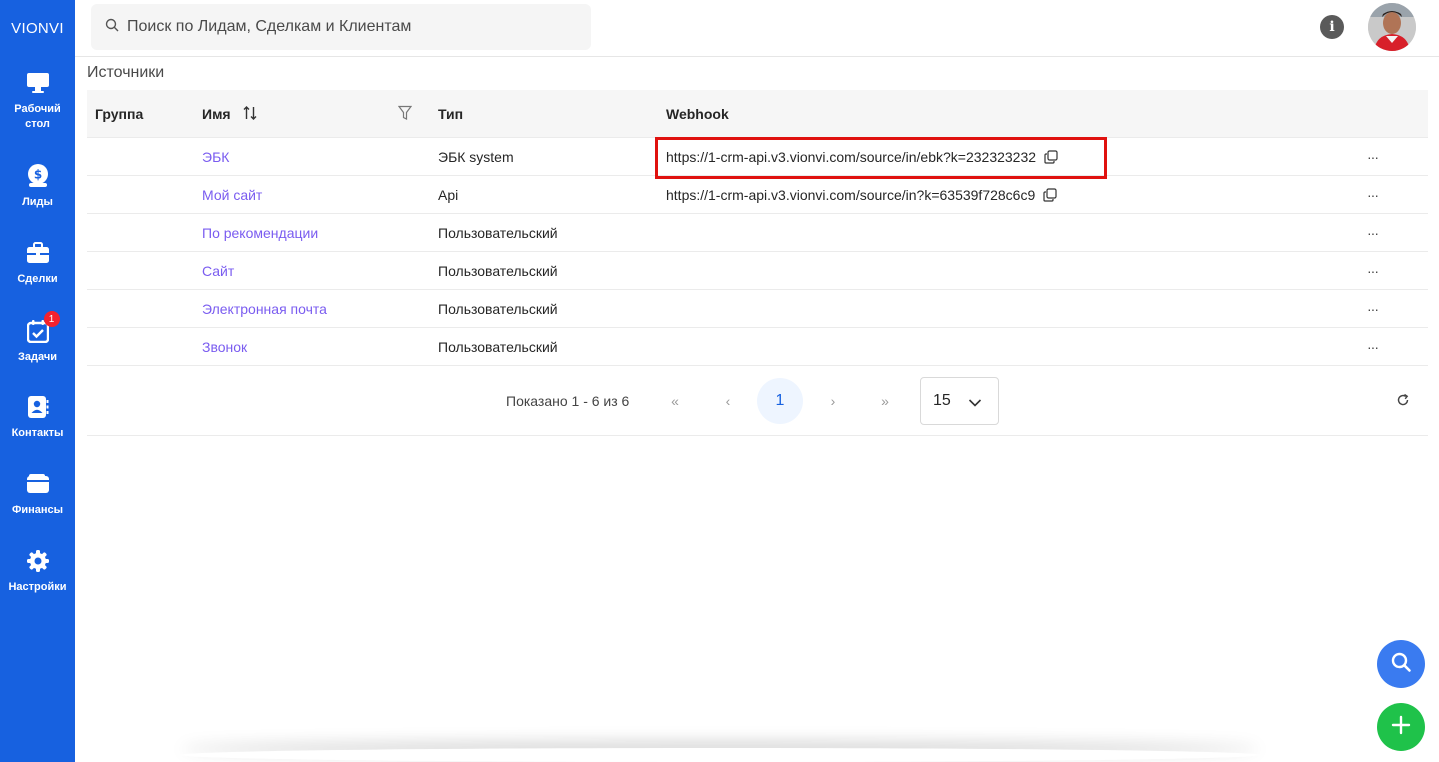 The height and width of the screenshot is (762, 1439). Describe the element at coordinates (757, 114) in the screenshot. I see `table-header: Группа Имя Тип Webhook` at that location.